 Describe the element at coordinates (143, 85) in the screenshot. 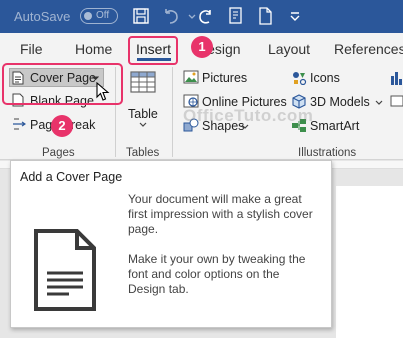

I see `table-icon` at that location.